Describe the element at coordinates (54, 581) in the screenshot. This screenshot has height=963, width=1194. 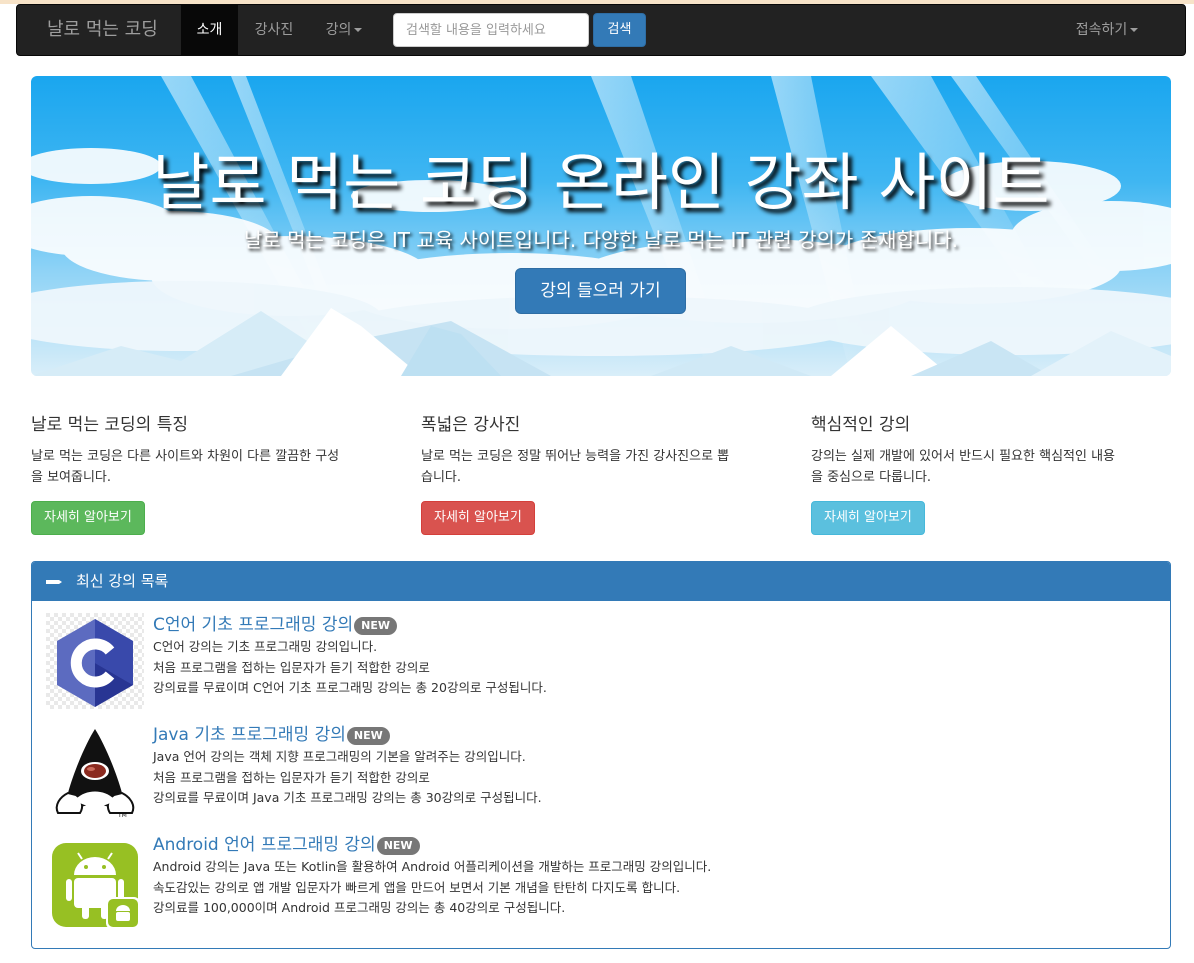
I see `pencil-icon` at that location.